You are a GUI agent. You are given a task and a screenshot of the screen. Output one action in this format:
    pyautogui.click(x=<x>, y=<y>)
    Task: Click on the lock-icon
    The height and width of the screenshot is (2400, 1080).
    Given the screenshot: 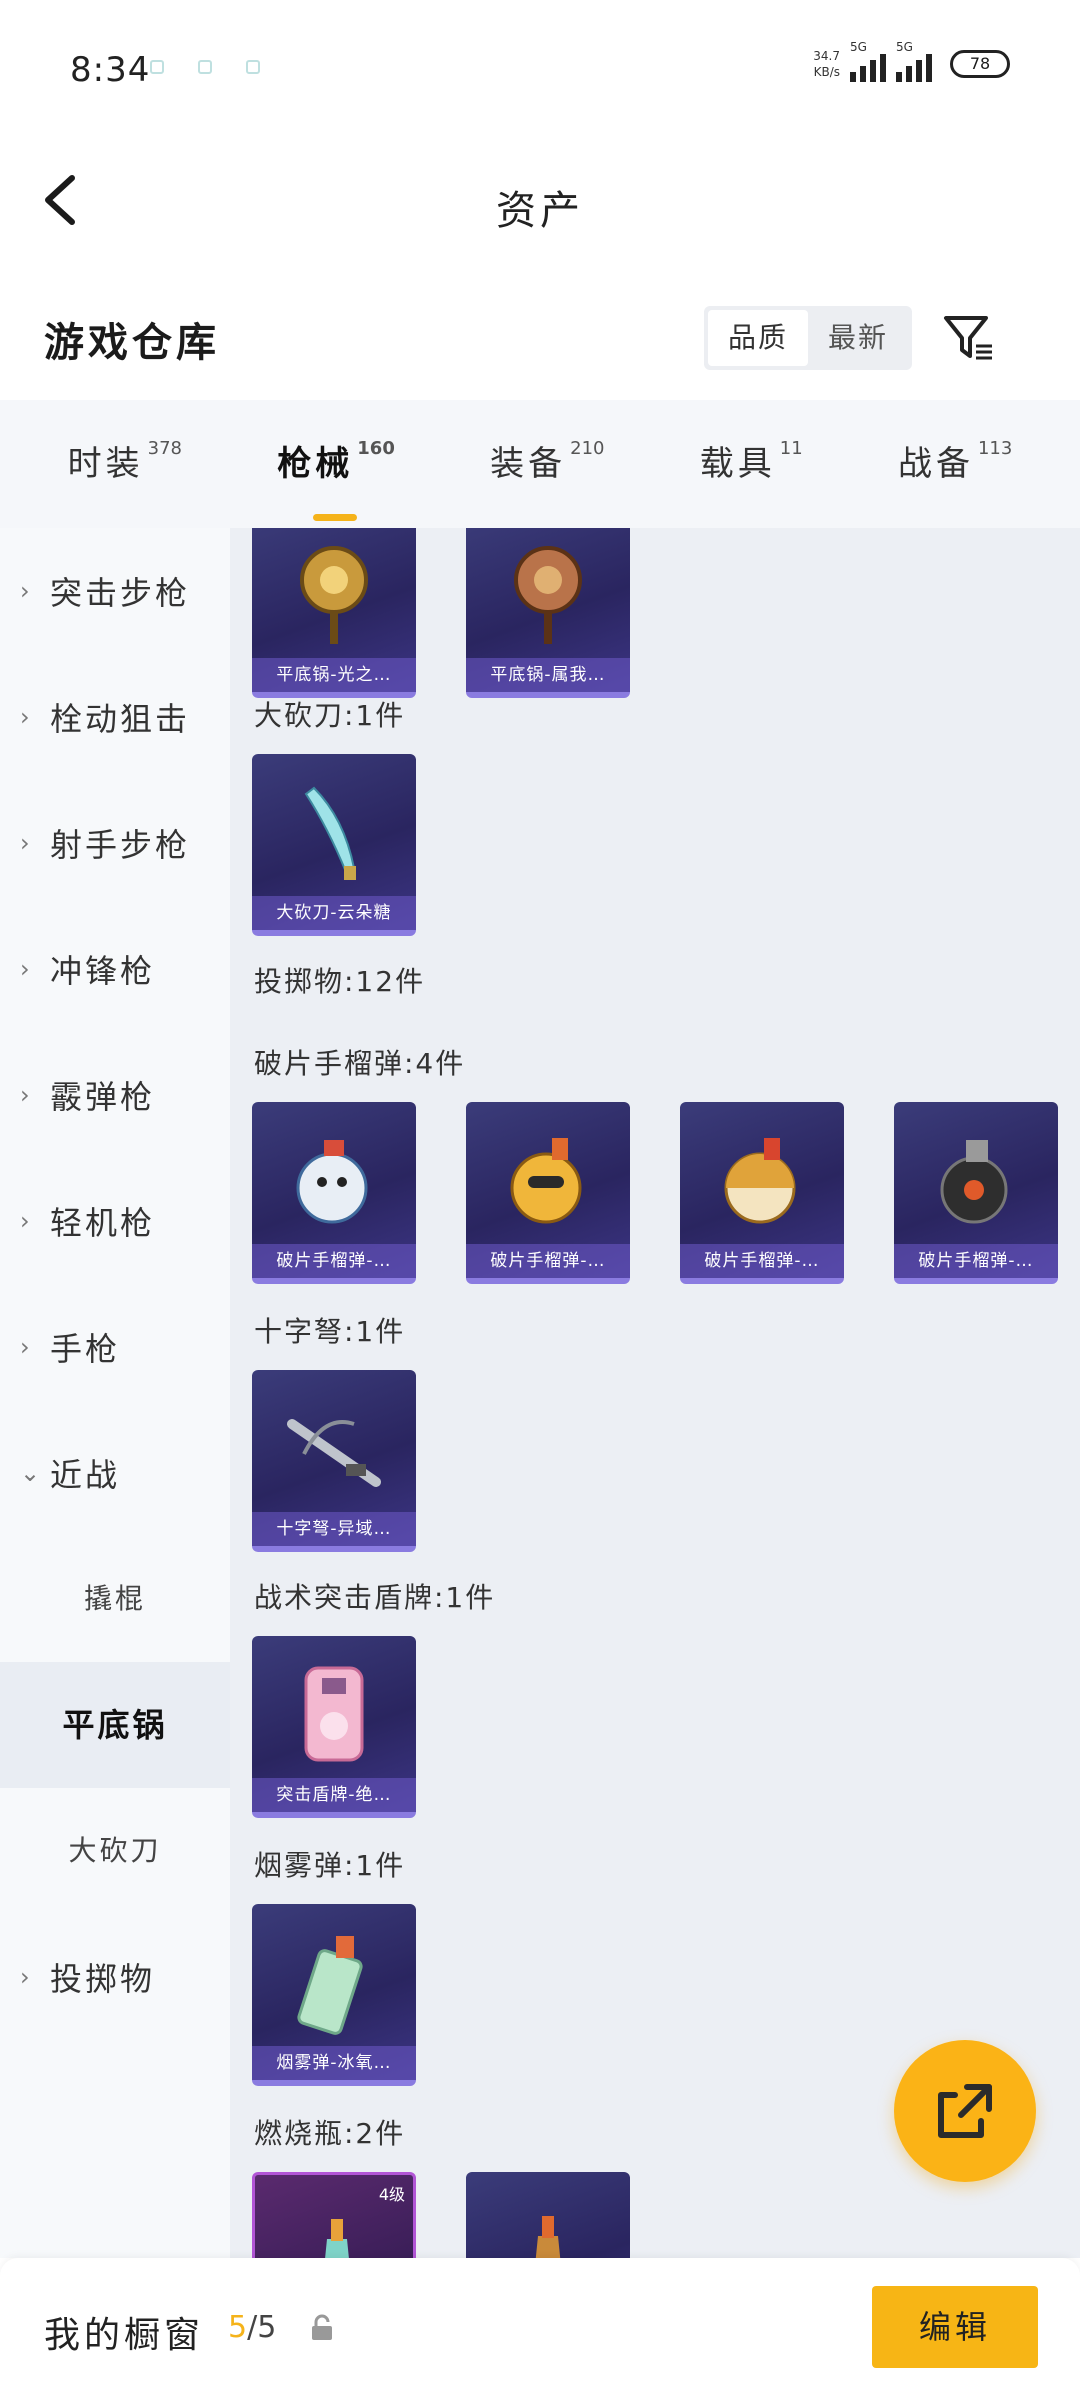 What is the action you would take?
    pyautogui.click(x=322, y=2327)
    